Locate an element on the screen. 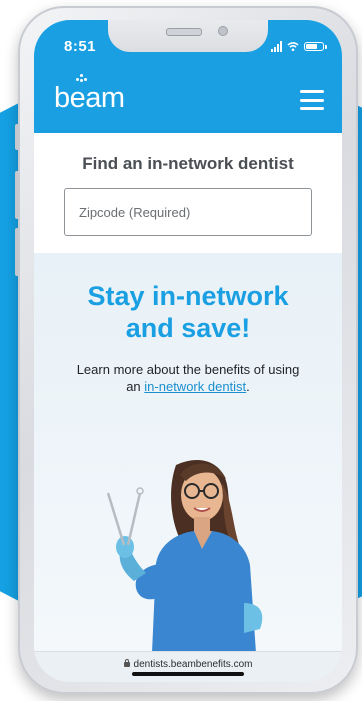  promo-headline-line2: and save! is located at coordinates (188, 328).